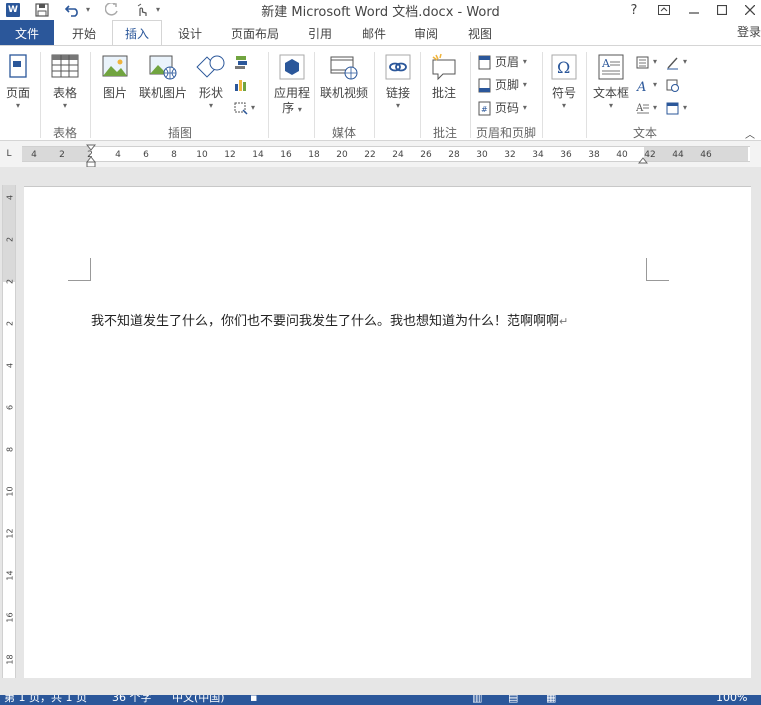 This screenshot has height=705, width=761. I want to click on header-button: 页眉 ▾, so click(502, 62).